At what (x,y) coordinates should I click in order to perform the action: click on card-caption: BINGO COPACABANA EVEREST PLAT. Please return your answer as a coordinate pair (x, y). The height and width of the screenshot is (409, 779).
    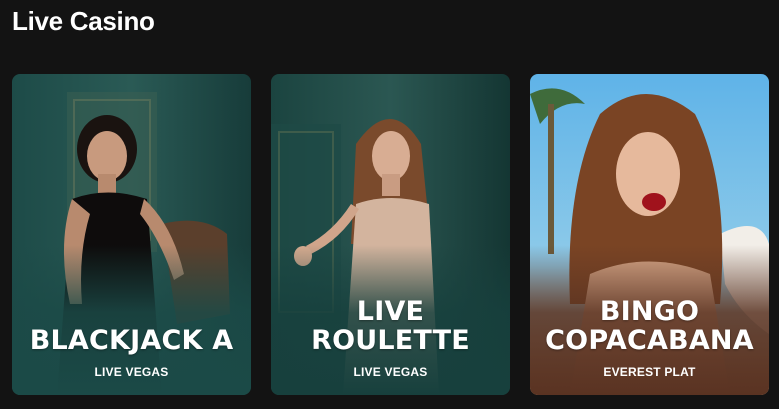
    Looking at the image, I should click on (649, 338).